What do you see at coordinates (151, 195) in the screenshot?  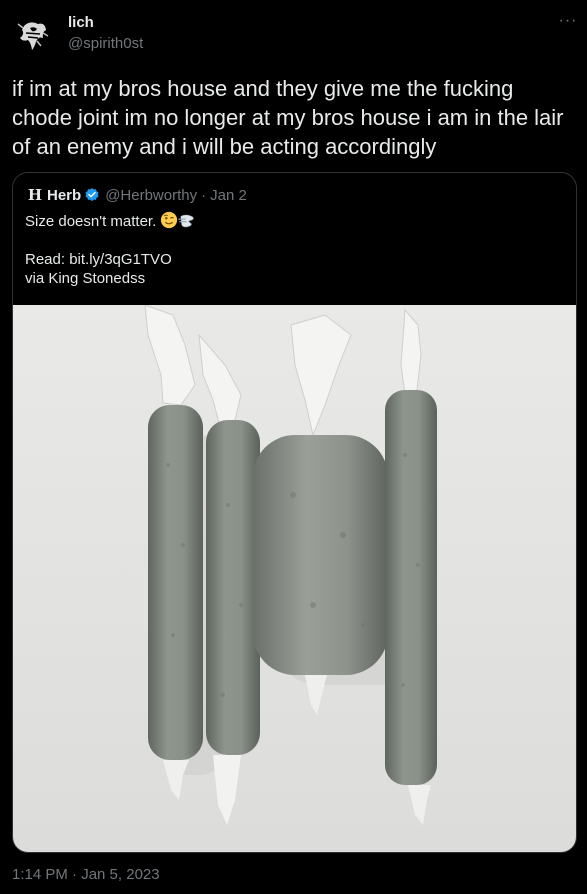 I see `quoted-handle: @Herbworthy` at bounding box center [151, 195].